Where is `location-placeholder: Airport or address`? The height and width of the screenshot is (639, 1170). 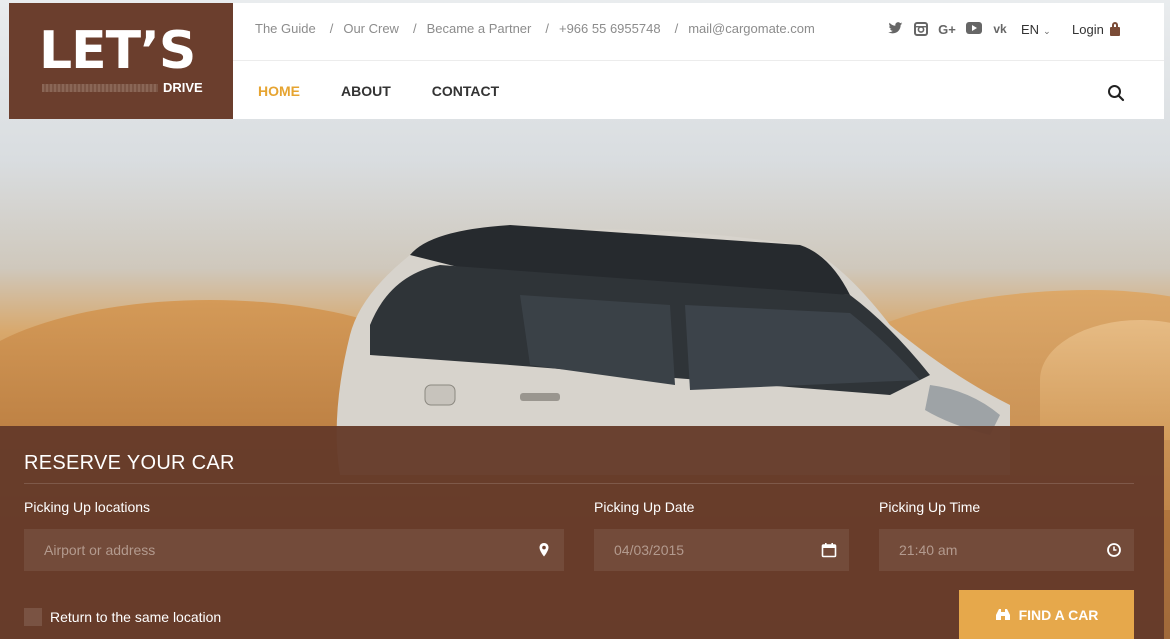
location-placeholder: Airport or address is located at coordinates (100, 550).